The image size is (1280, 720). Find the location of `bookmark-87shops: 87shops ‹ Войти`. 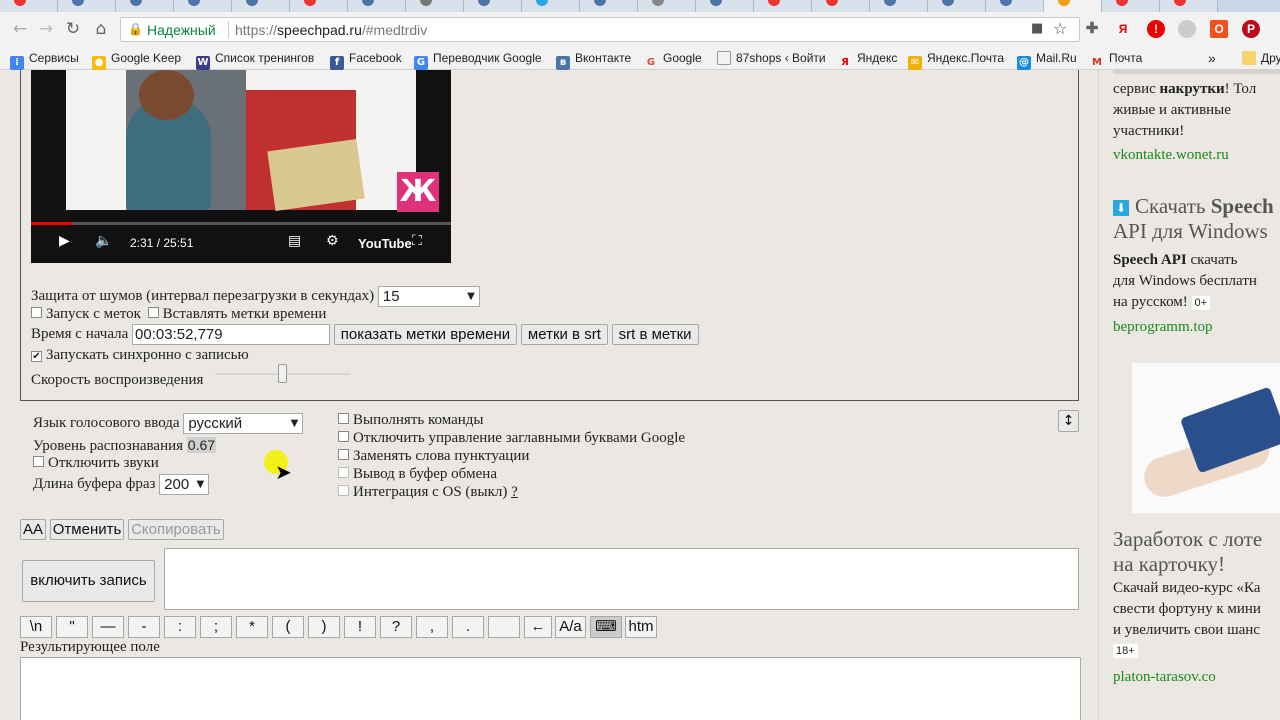

bookmark-87shops: 87shops ‹ Войти is located at coordinates (771, 58).